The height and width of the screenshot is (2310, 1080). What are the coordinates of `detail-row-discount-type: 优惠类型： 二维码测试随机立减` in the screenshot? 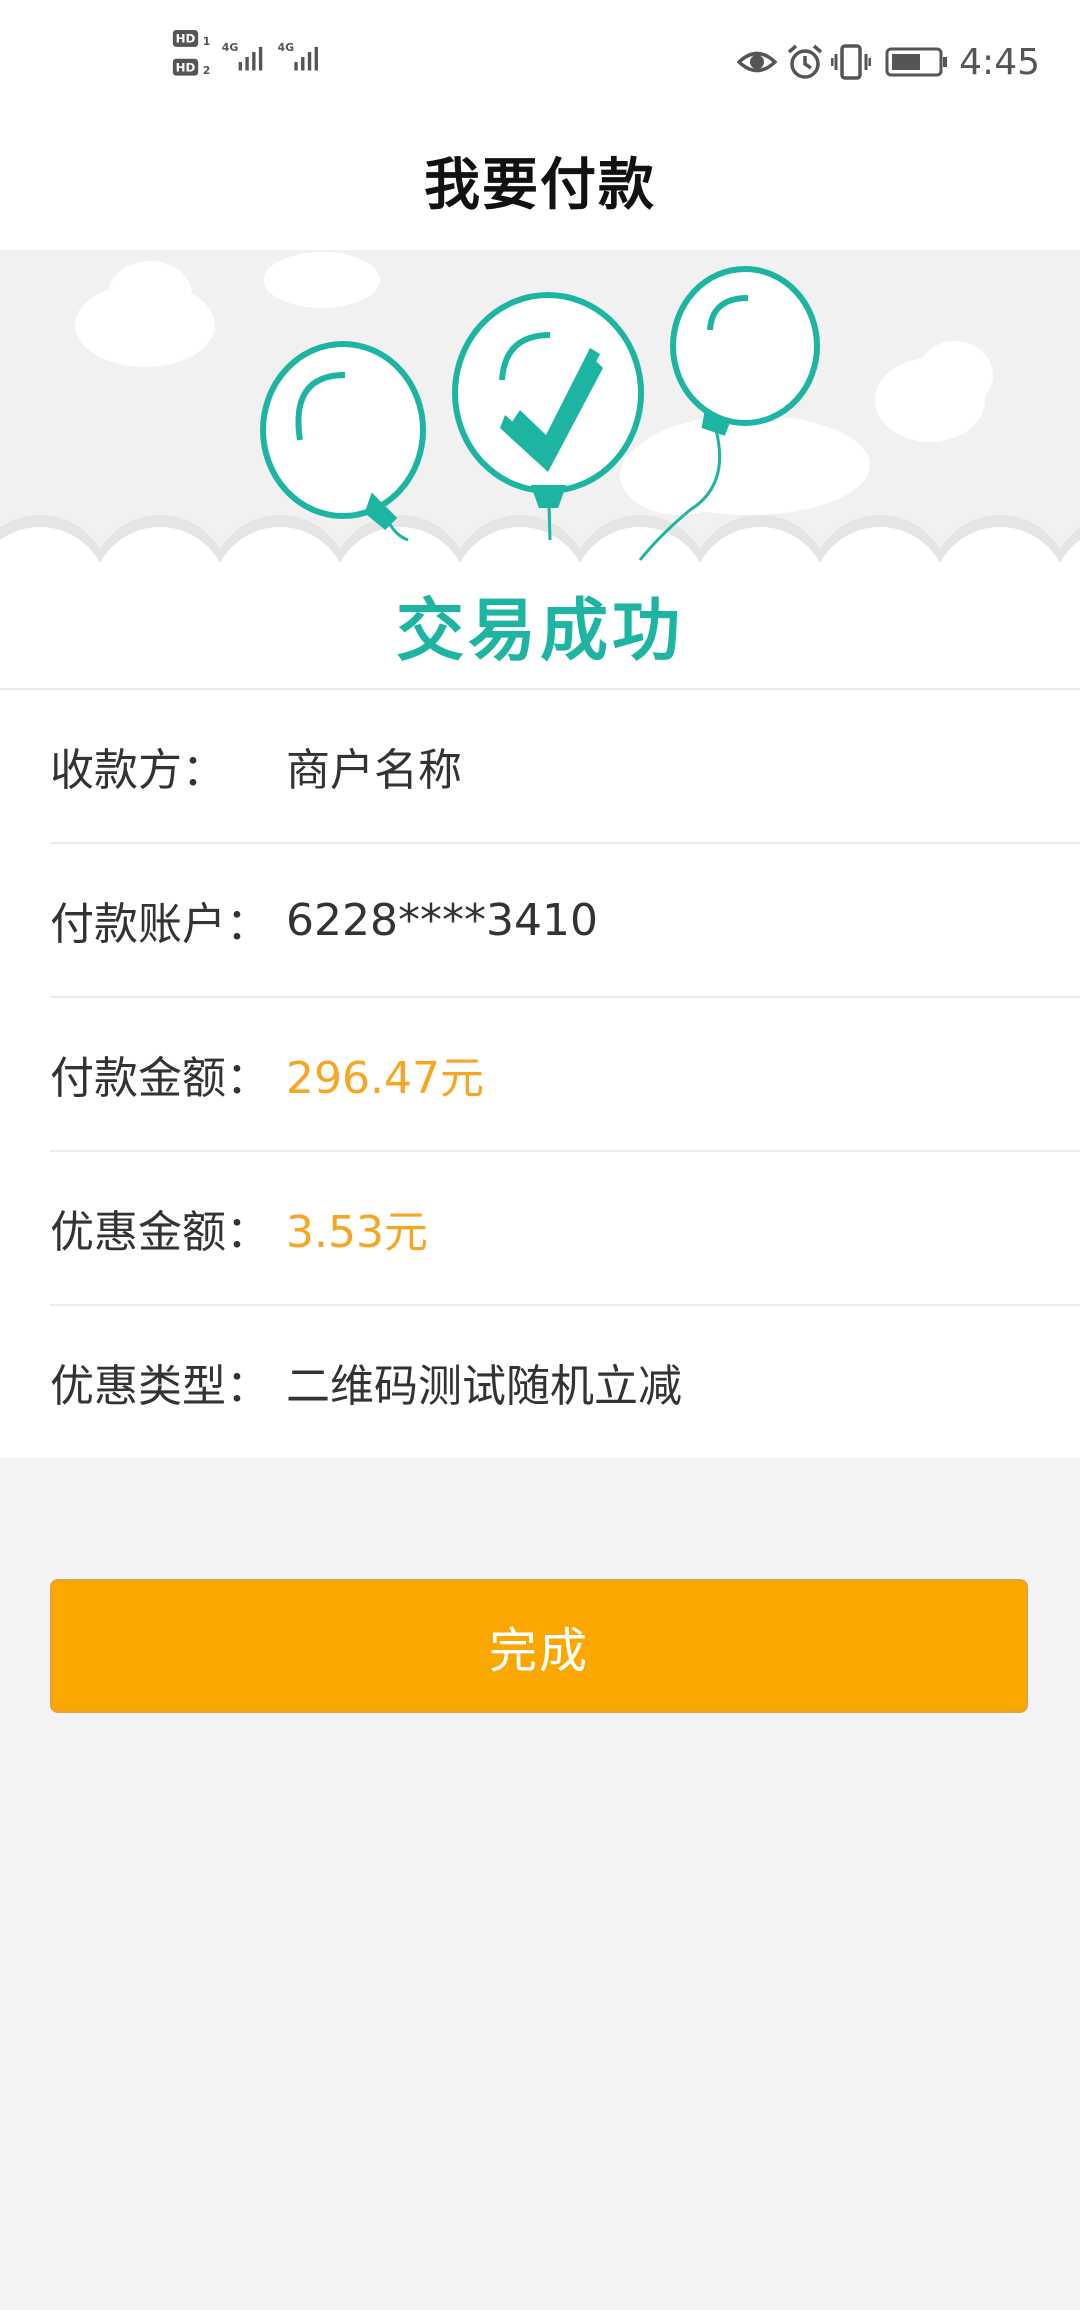 It's located at (565, 1382).